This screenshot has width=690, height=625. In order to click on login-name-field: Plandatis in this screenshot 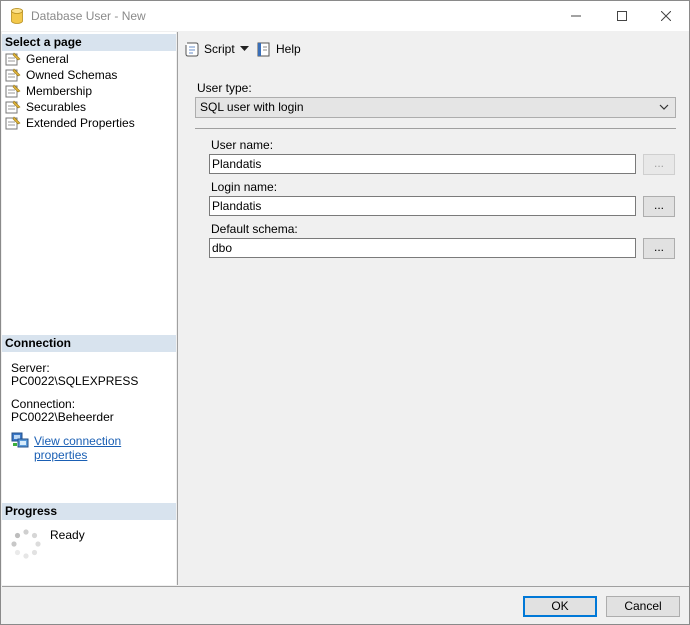, I will do `click(422, 206)`.